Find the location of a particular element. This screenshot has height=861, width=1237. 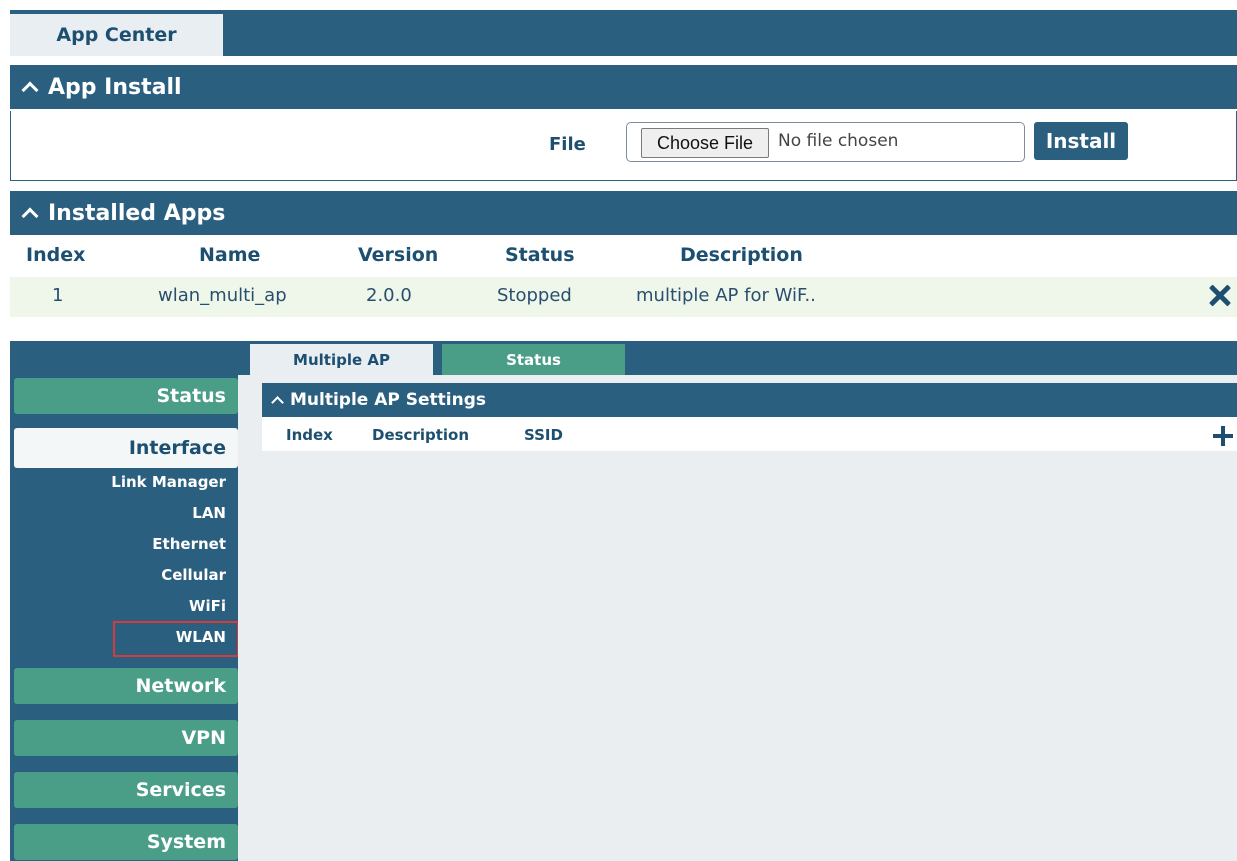

column-header-ssid: SSID is located at coordinates (543, 435).